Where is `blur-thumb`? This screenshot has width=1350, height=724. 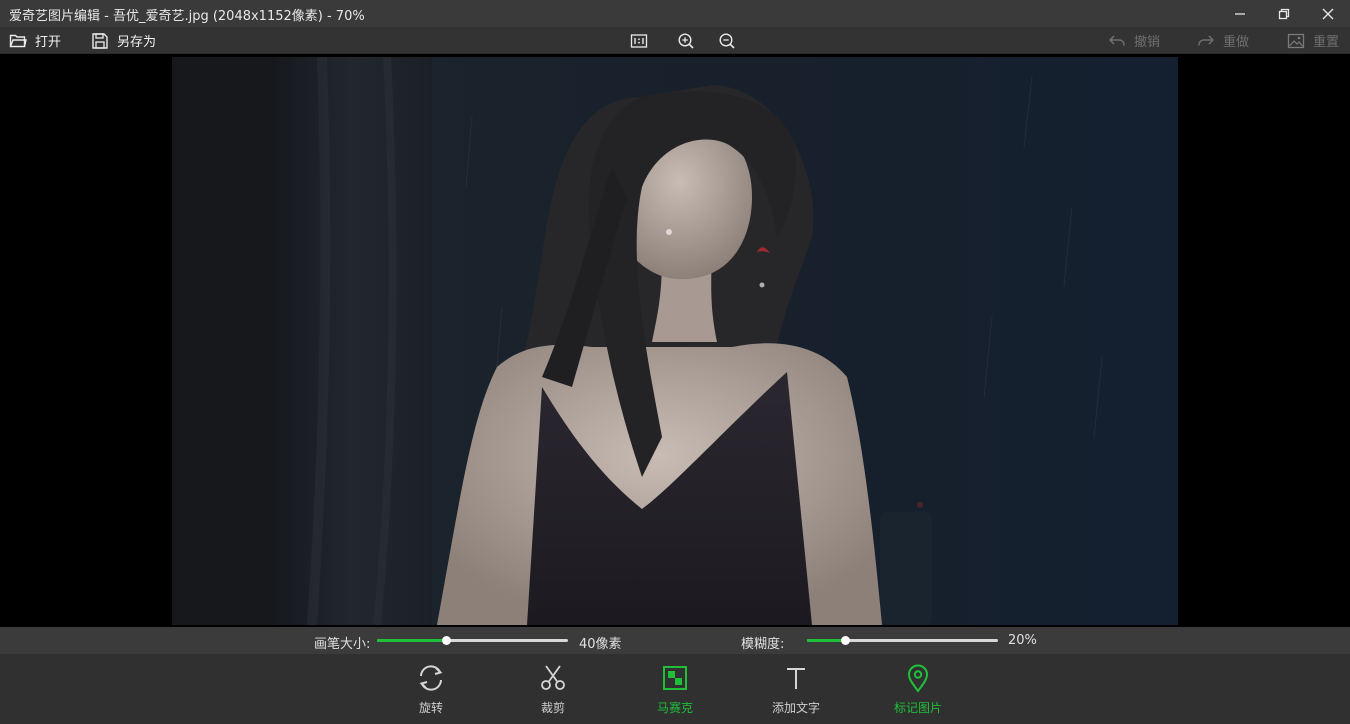
blur-thumb is located at coordinates (845, 640).